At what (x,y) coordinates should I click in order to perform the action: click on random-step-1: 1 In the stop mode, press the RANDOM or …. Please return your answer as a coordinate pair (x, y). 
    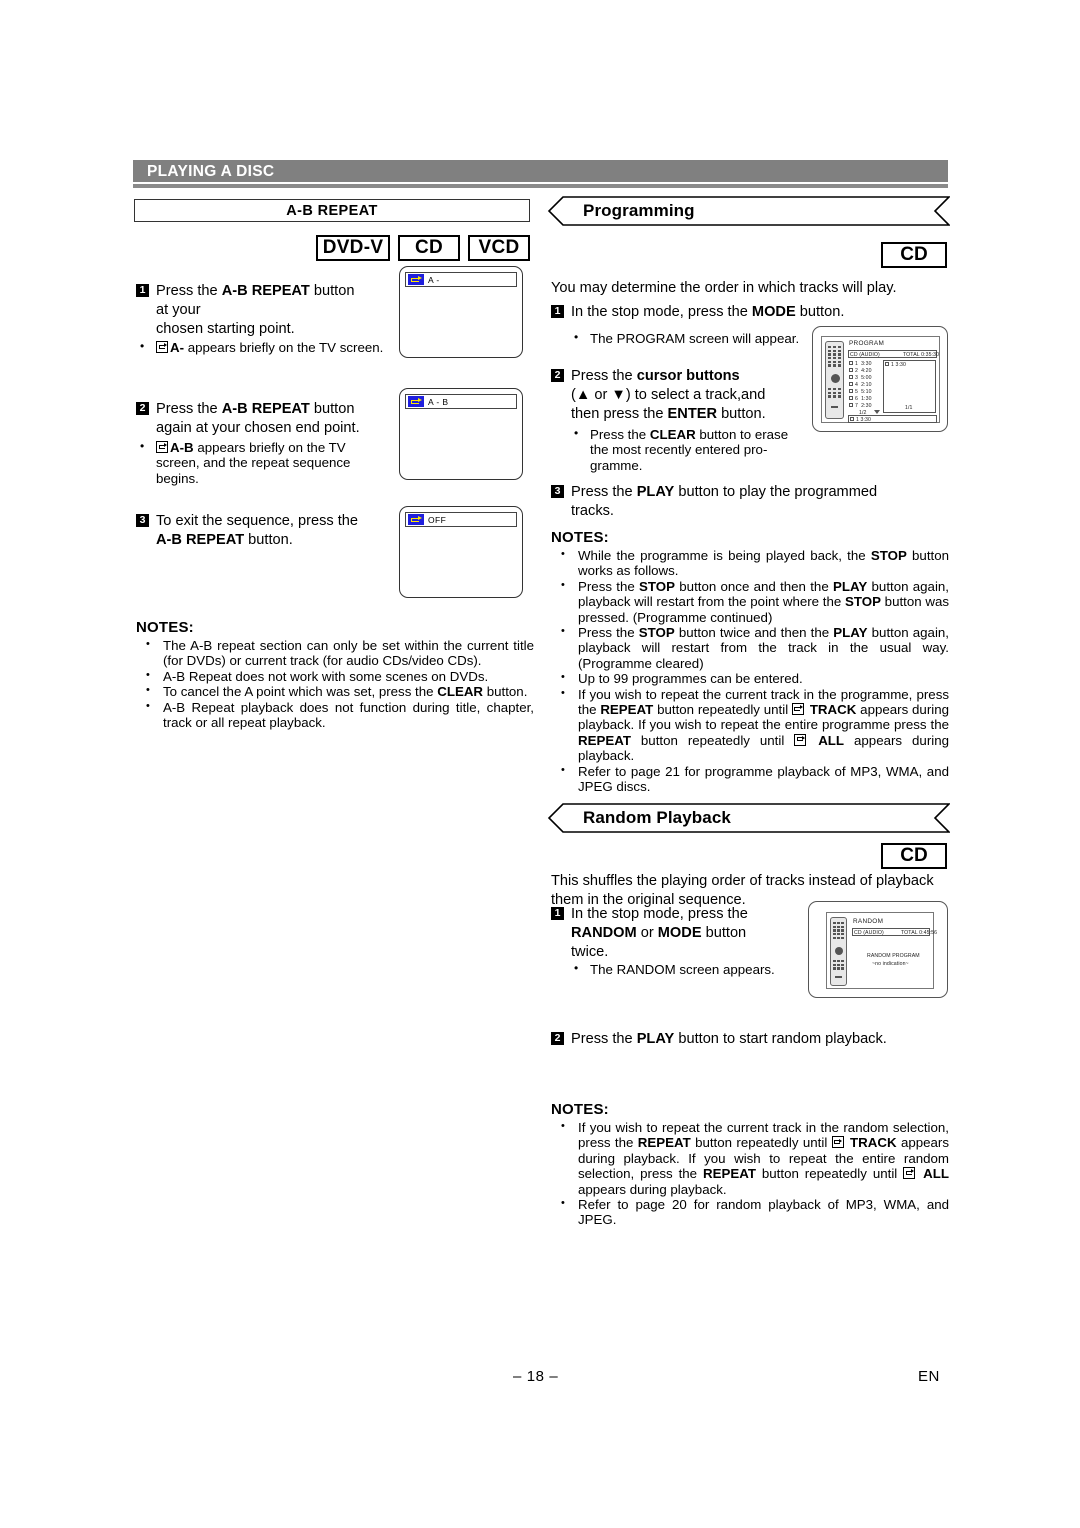
    Looking at the image, I should click on (676, 933).